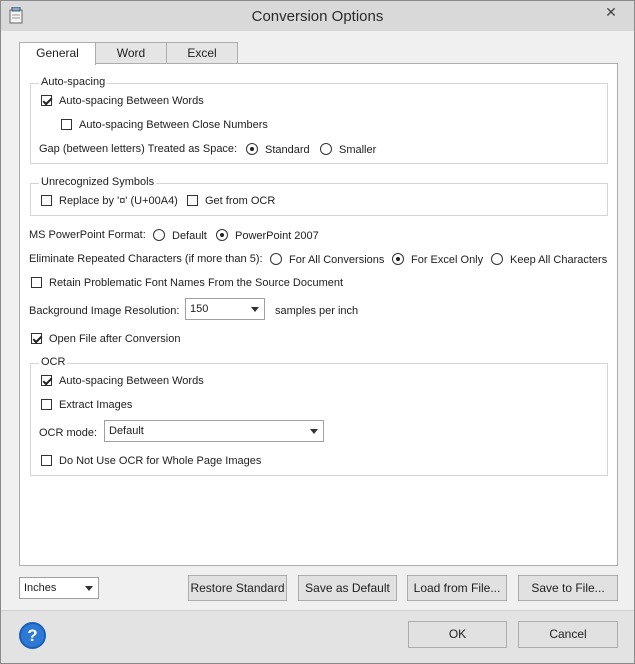 This screenshot has width=635, height=664. What do you see at coordinates (225, 309) in the screenshot?
I see `bg-resolution-select: 150` at bounding box center [225, 309].